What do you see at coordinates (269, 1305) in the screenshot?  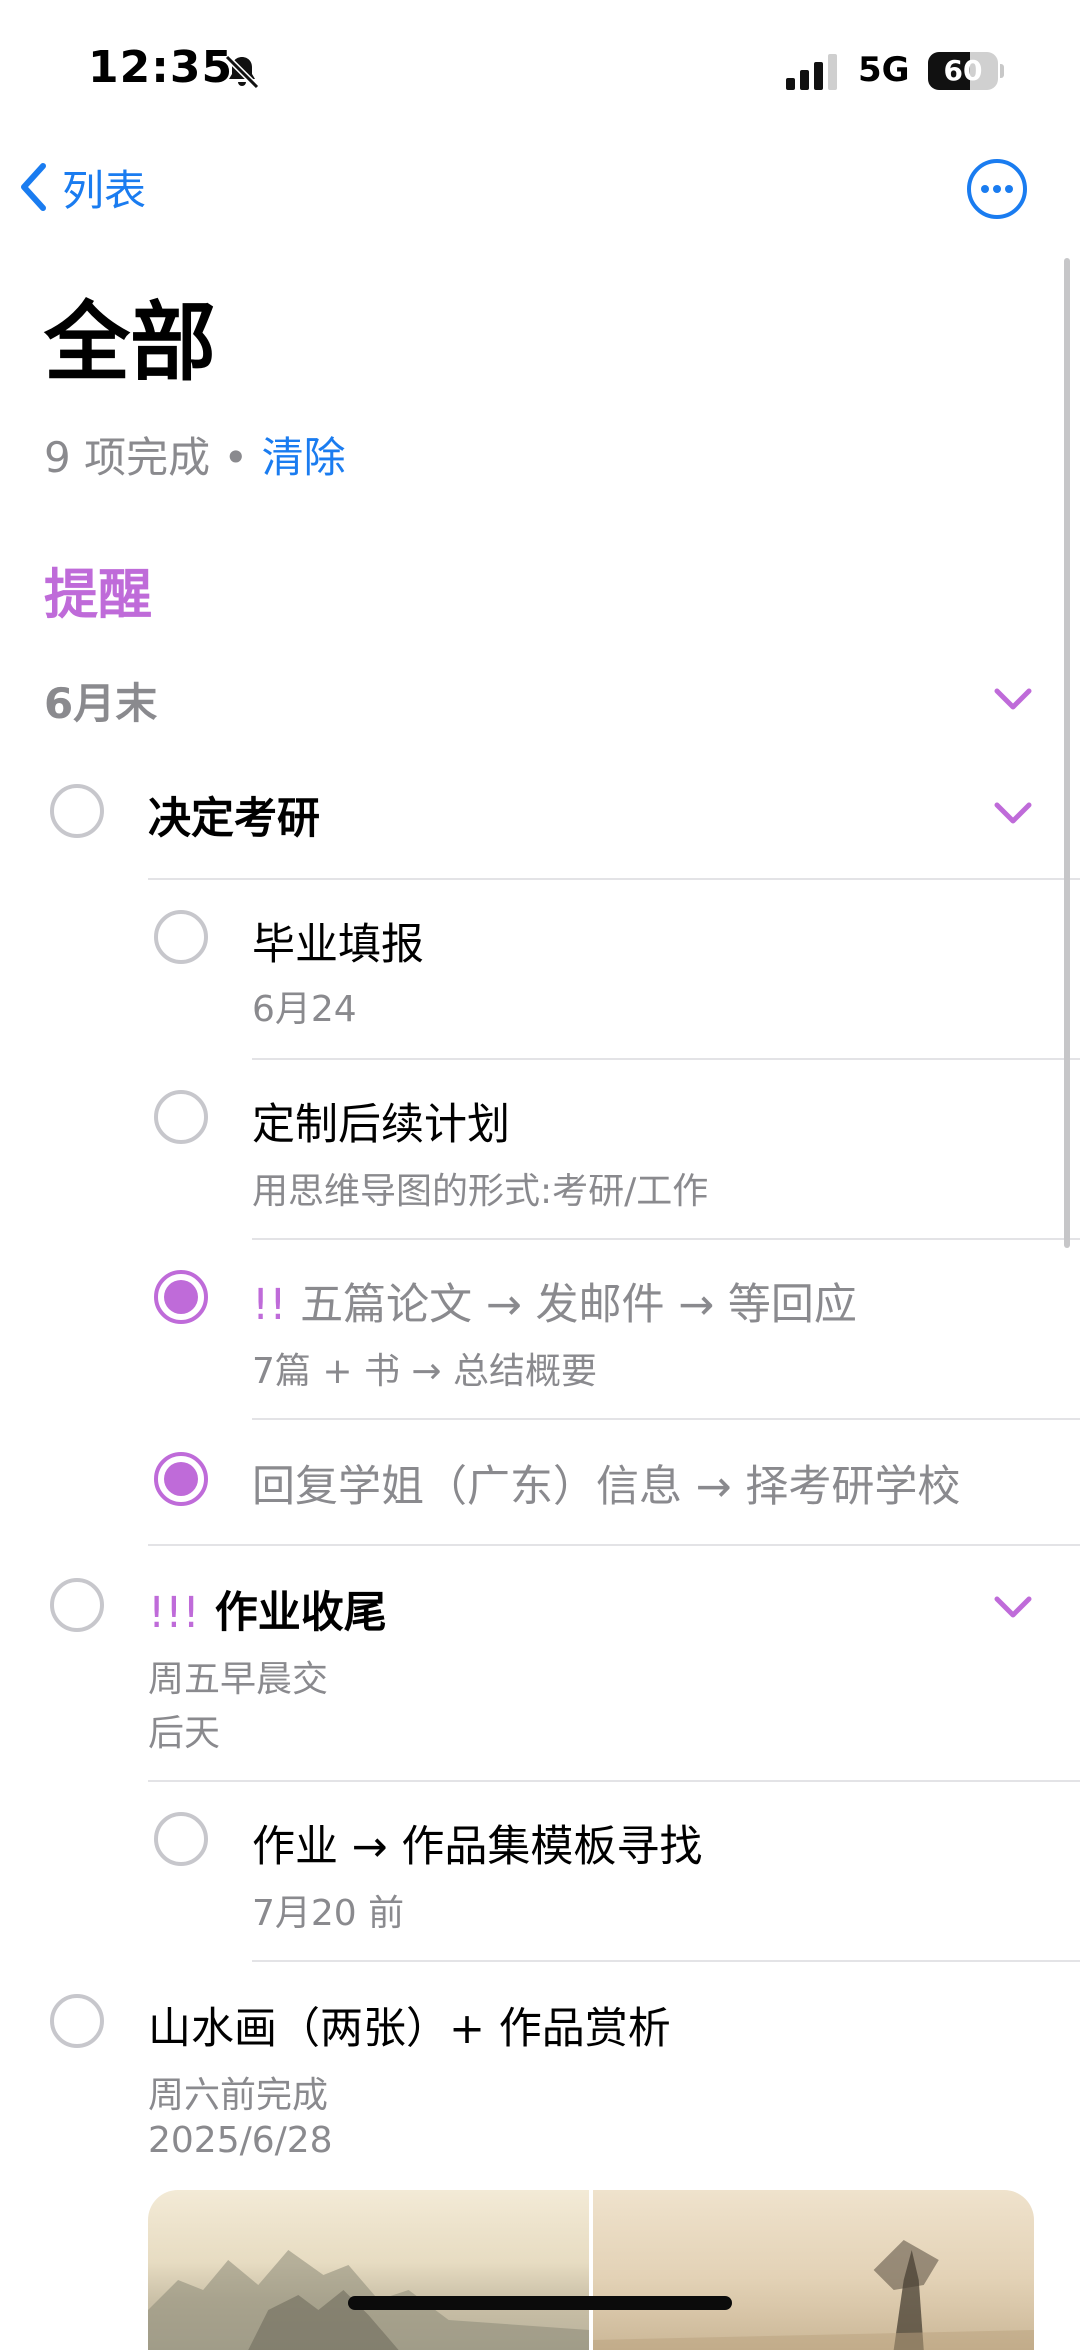 I see `priority-marker: !!` at bounding box center [269, 1305].